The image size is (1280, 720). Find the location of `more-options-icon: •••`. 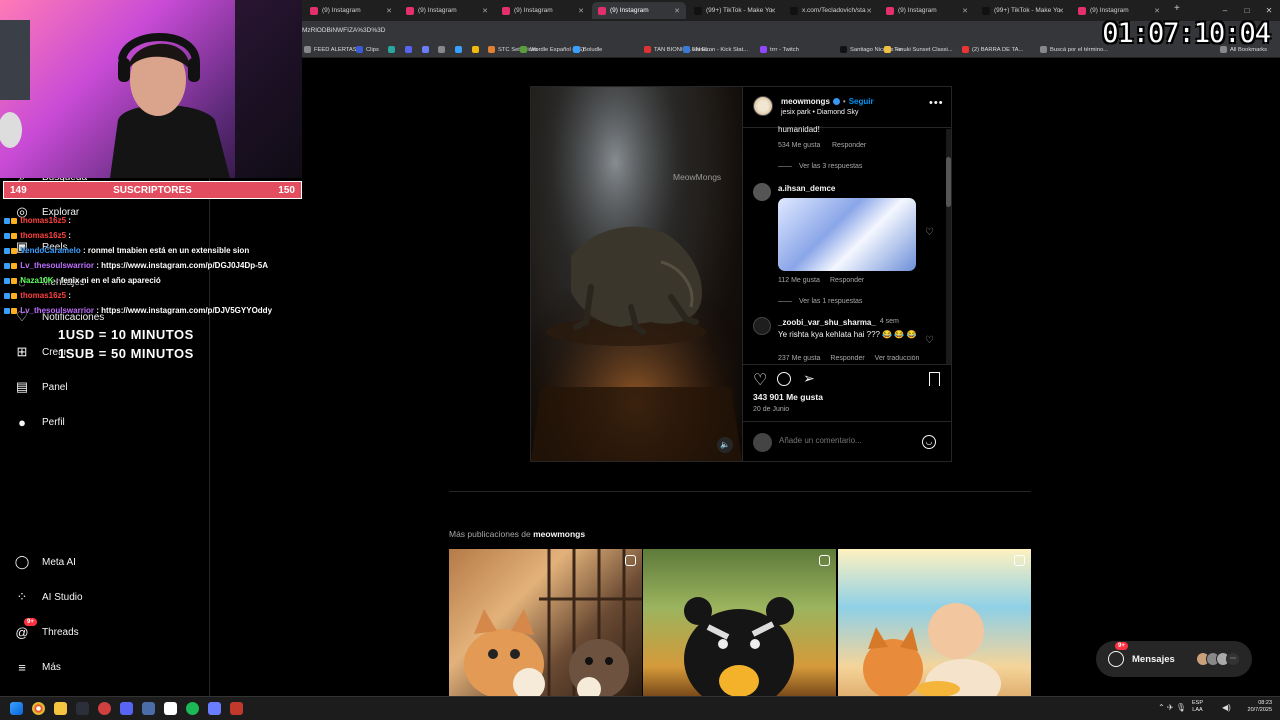

more-options-icon: ••• is located at coordinates (936, 103).